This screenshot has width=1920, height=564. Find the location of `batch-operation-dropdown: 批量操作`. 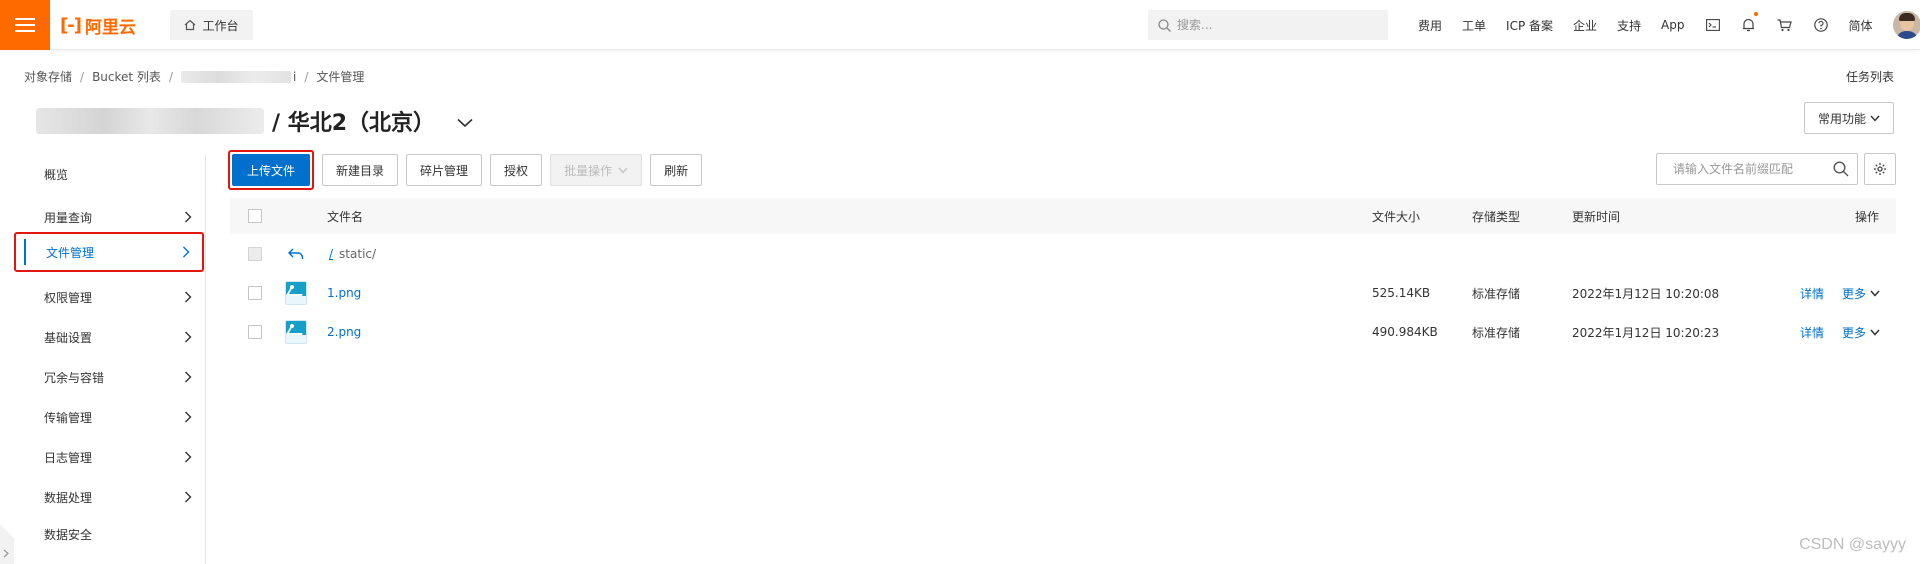

batch-operation-dropdown: 批量操作 is located at coordinates (596, 170).